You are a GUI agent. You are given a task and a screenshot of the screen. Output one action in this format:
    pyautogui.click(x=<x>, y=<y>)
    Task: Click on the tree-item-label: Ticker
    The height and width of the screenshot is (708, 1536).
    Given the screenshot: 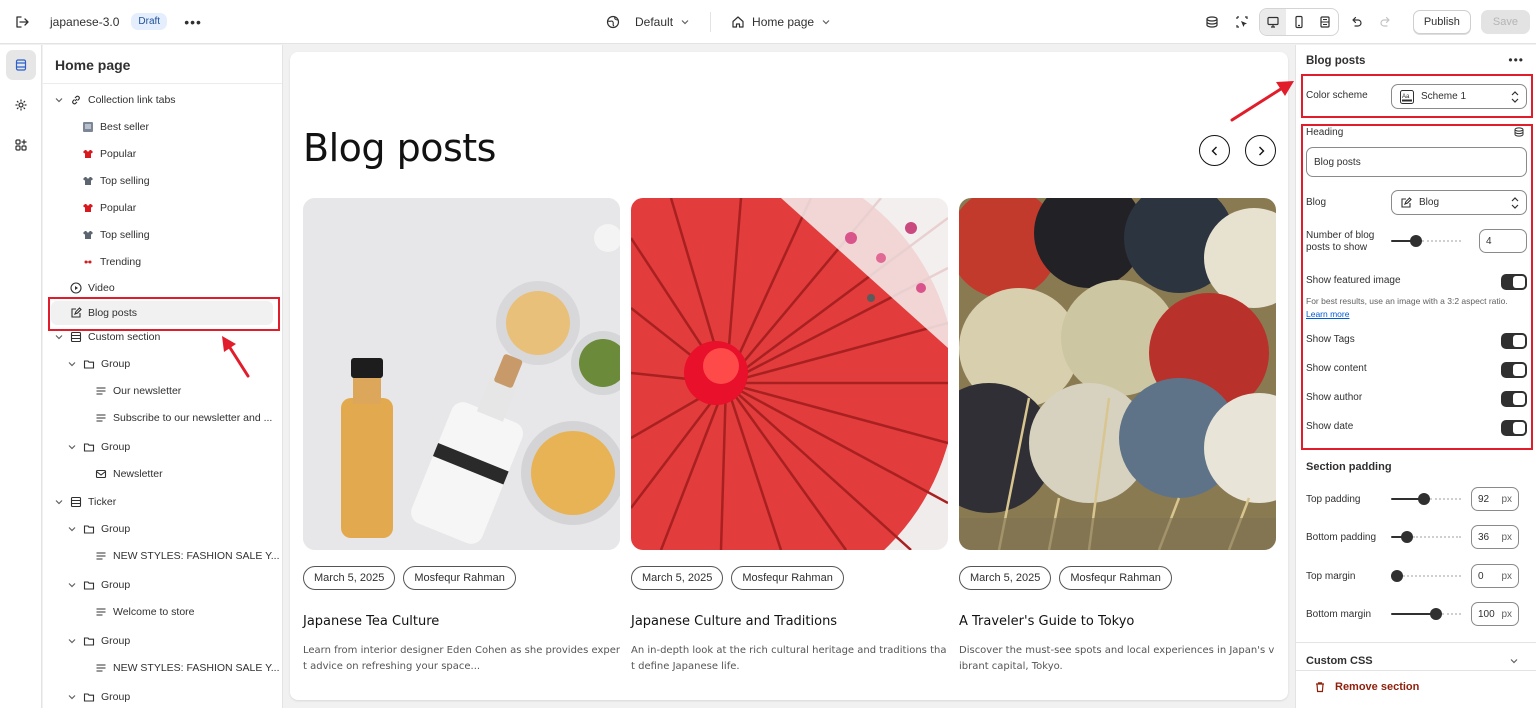 What is the action you would take?
    pyautogui.click(x=102, y=502)
    